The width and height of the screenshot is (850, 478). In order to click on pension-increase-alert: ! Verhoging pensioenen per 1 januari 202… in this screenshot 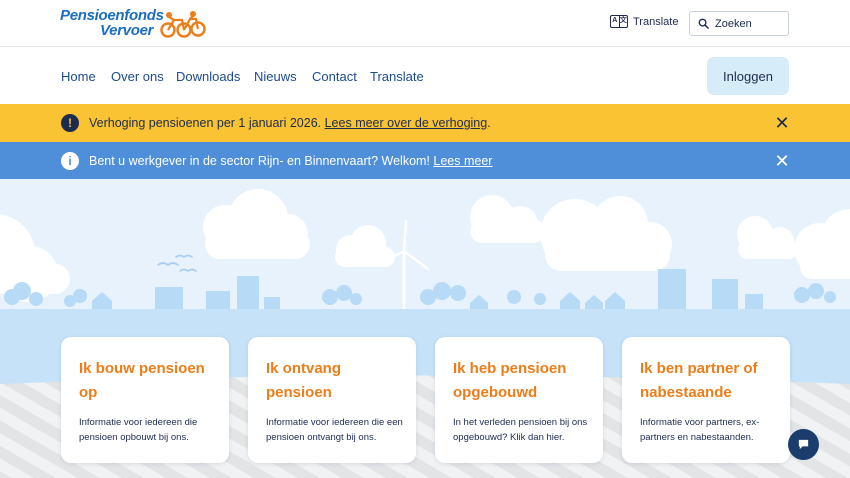, I will do `click(425, 123)`.